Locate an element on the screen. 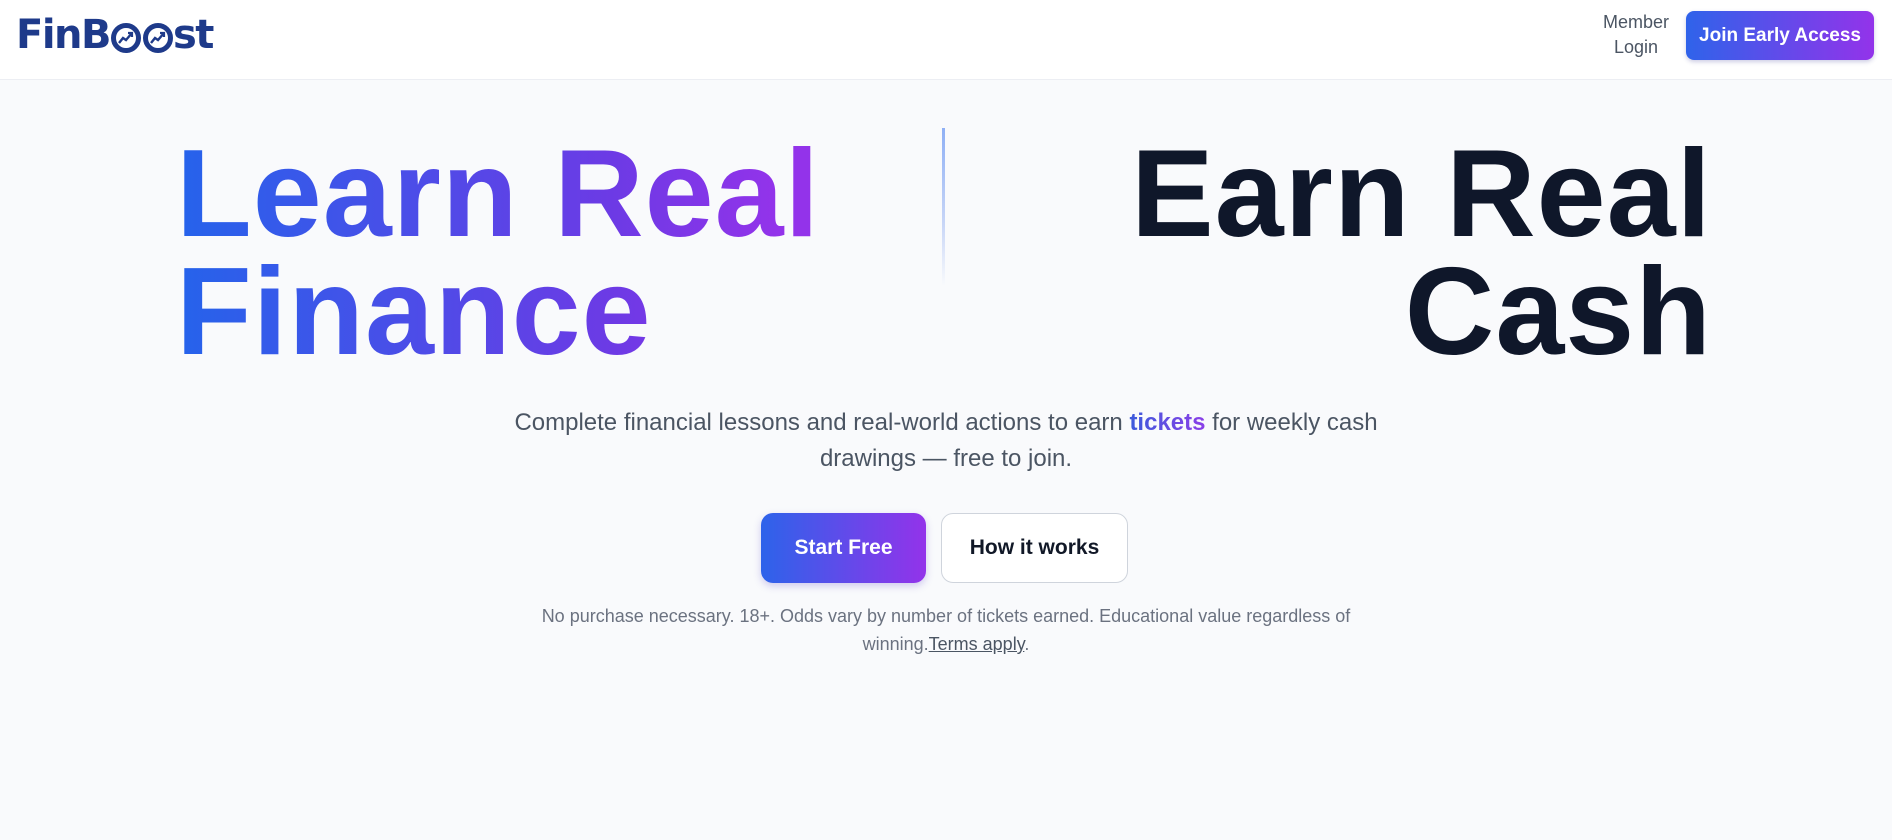 The height and width of the screenshot is (840, 1892). headline-learn: Learn Real Finance is located at coordinates (576, 253).